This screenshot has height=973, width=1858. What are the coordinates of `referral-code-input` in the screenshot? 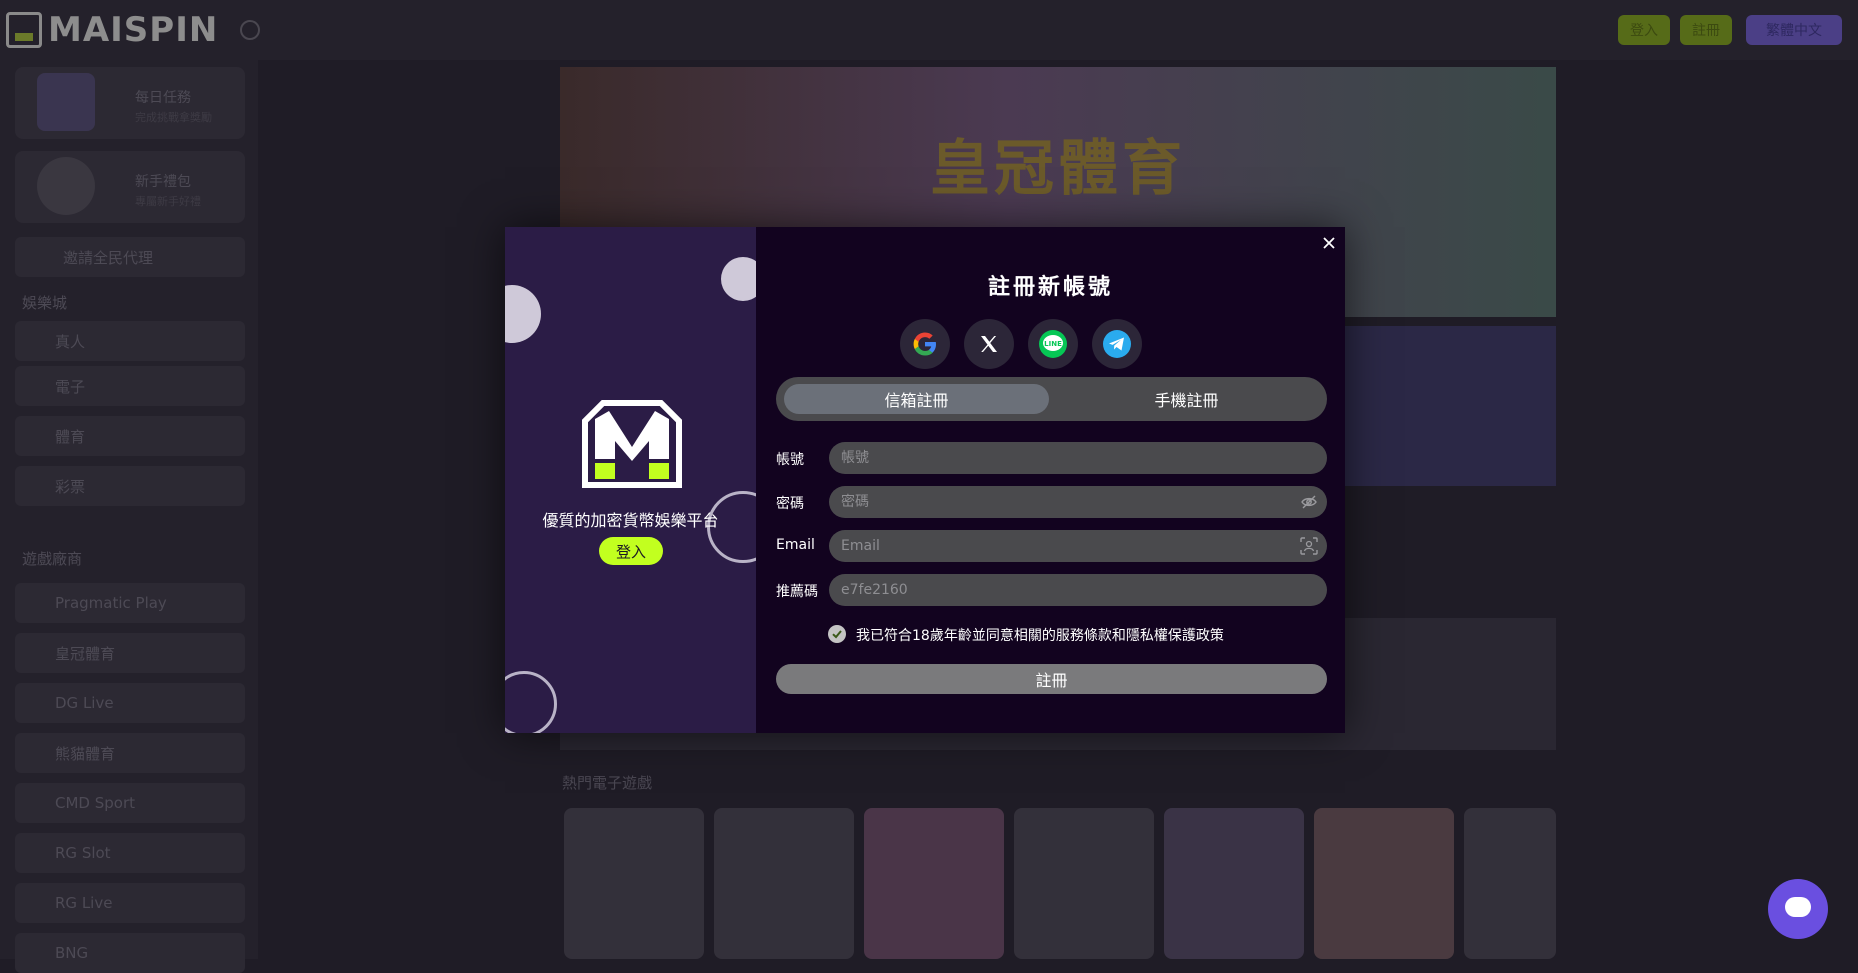 It's located at (1078, 590).